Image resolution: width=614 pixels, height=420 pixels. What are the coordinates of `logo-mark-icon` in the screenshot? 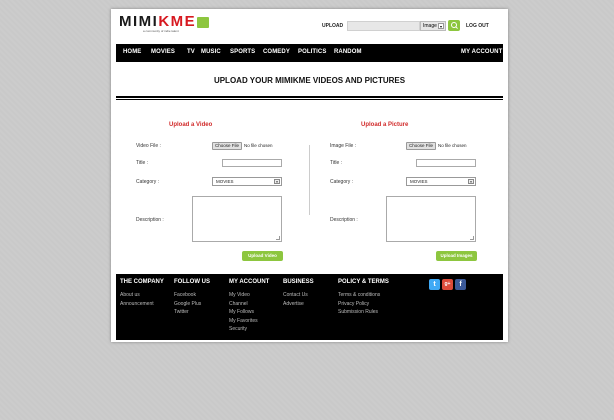 It's located at (203, 22).